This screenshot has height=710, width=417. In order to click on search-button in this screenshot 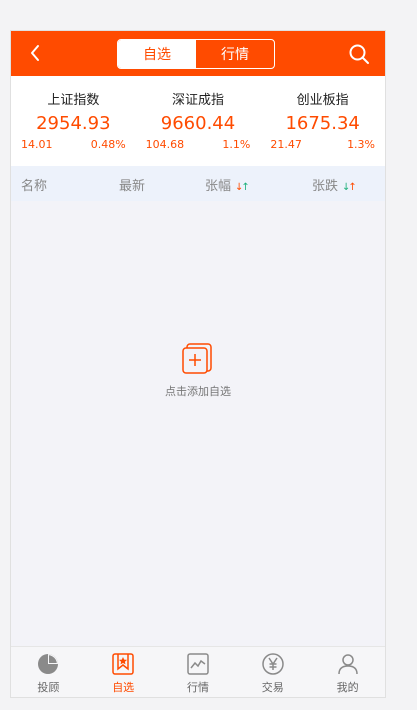, I will do `click(359, 54)`.